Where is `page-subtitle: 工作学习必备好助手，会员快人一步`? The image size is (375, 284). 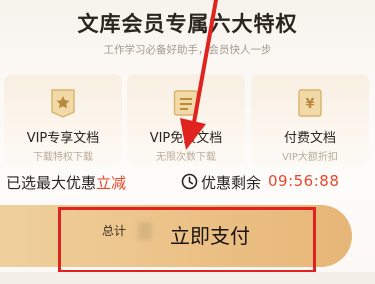 page-subtitle: 工作学习必备好助手，会员快人一步 is located at coordinates (187, 50).